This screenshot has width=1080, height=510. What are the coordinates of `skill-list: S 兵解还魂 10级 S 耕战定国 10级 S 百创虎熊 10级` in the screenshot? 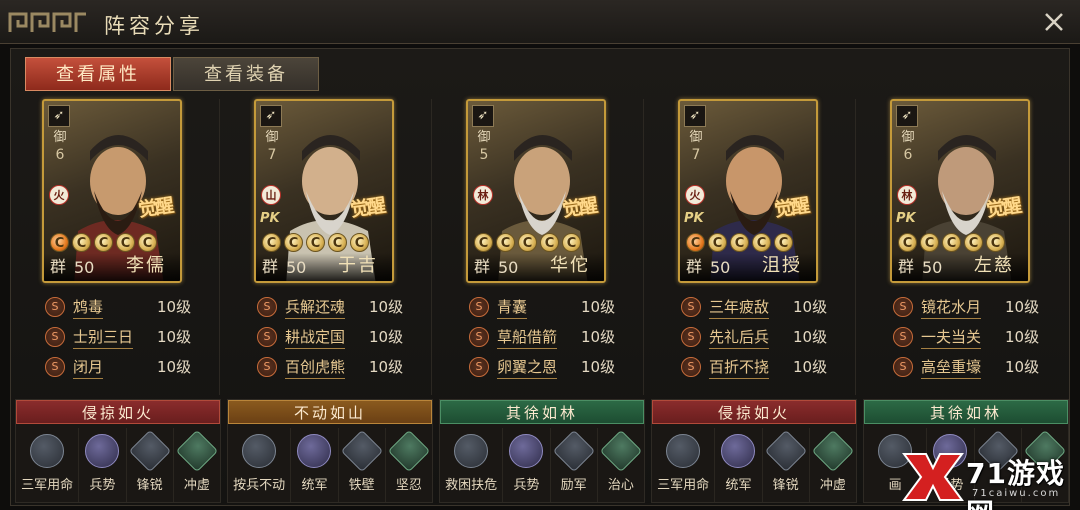 It's located at (330, 338).